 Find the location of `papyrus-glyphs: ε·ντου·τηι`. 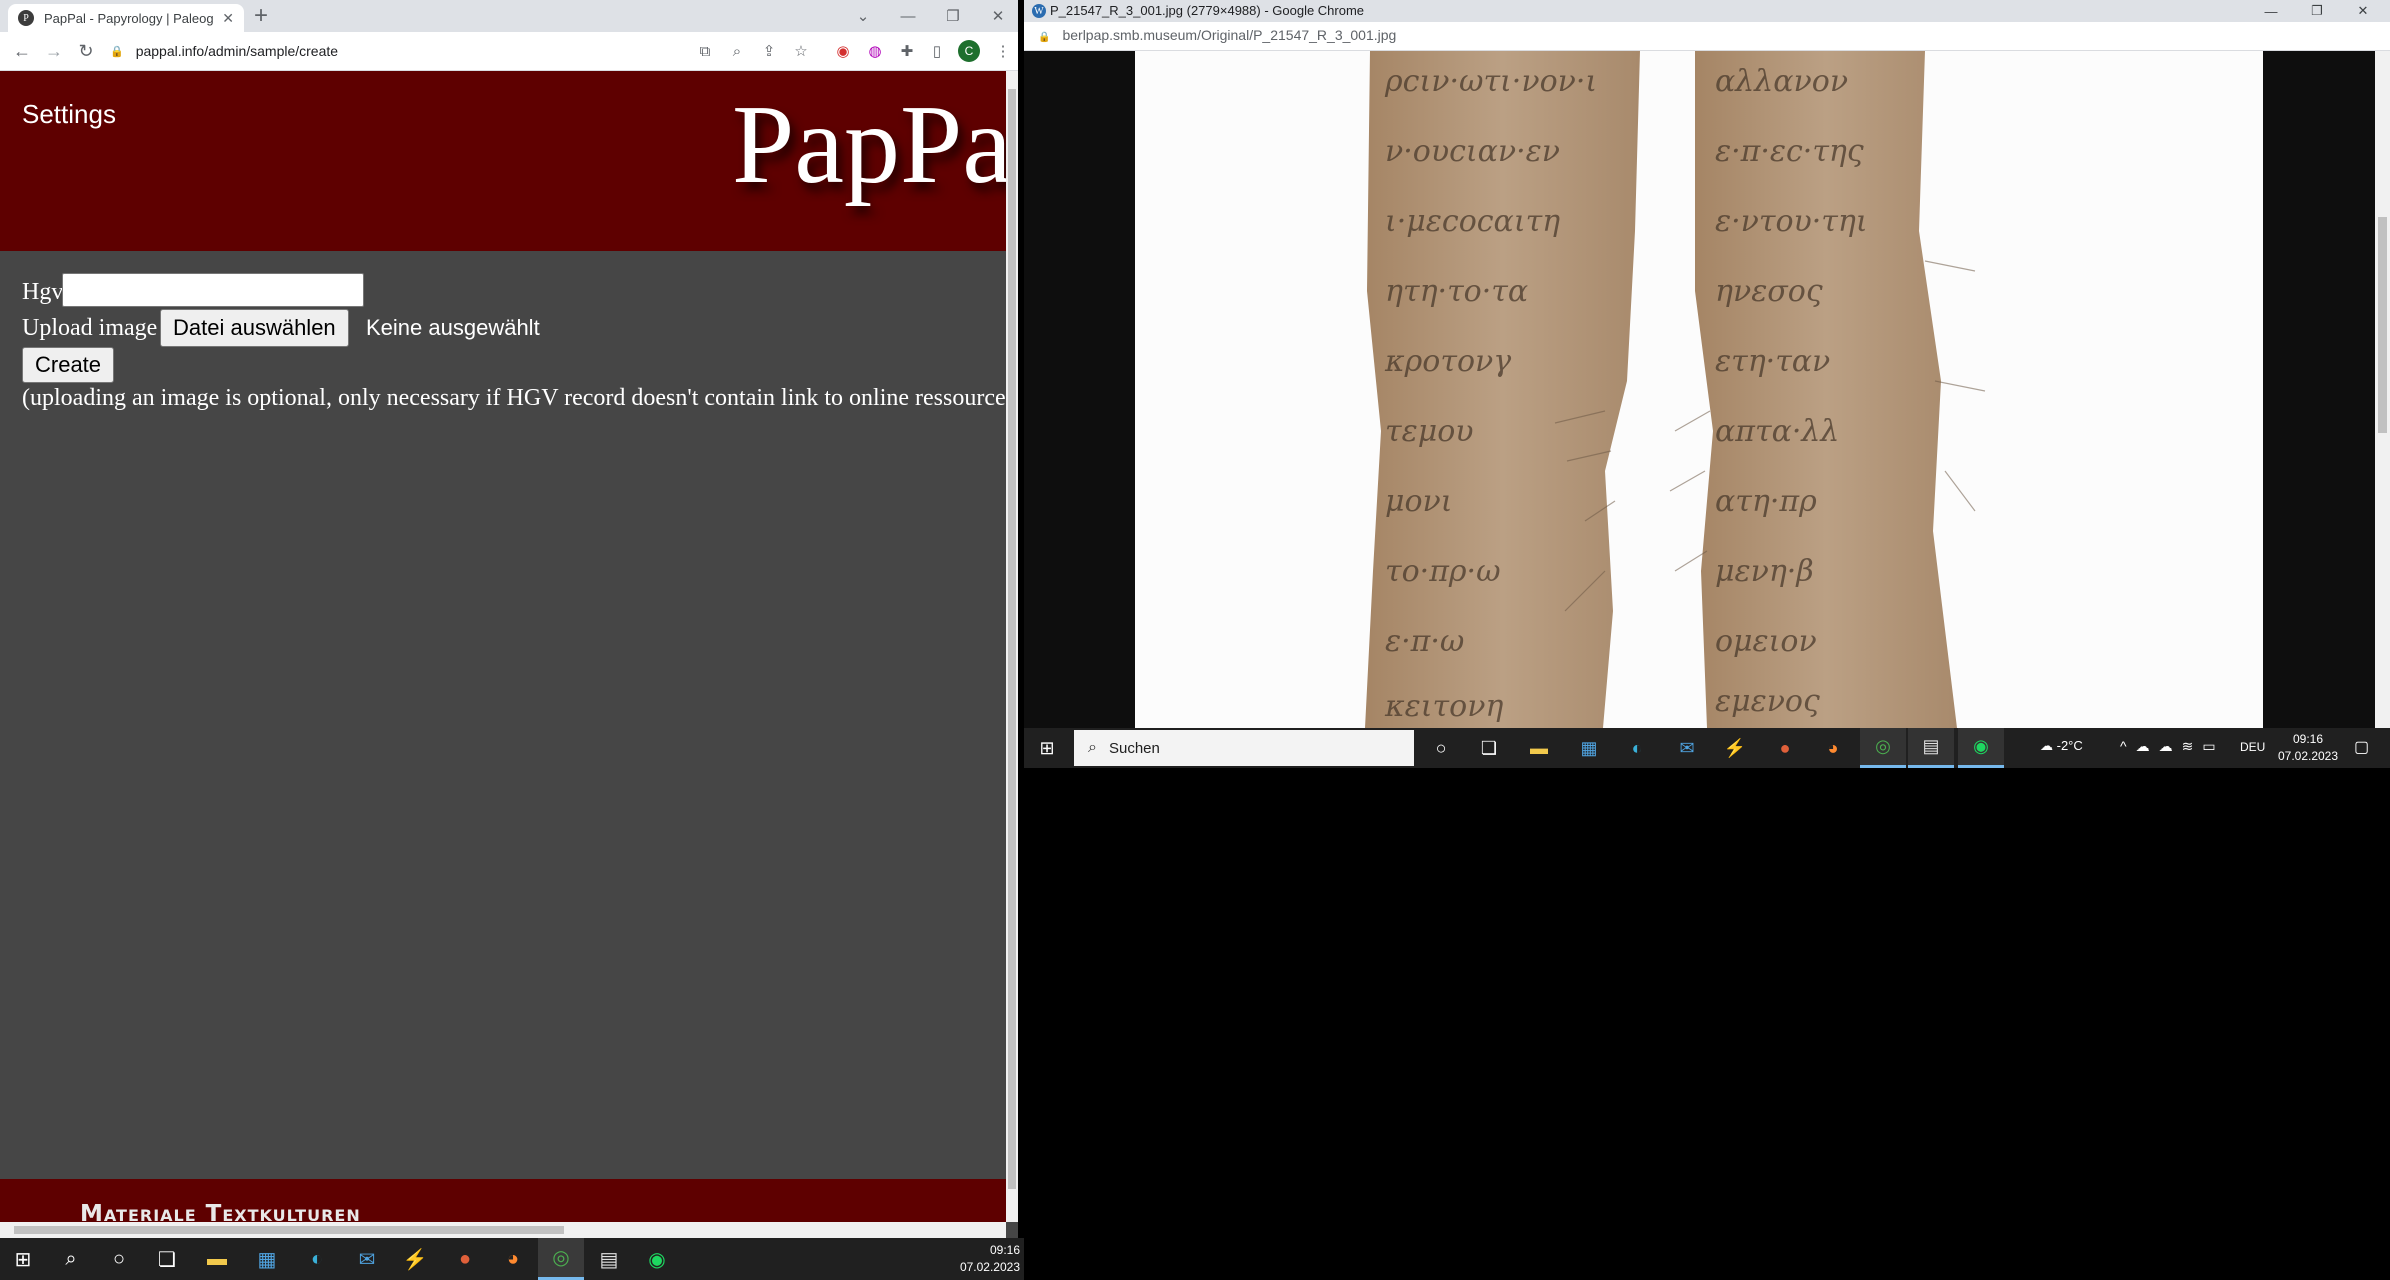

papyrus-glyphs: ε·ντου·τηι is located at coordinates (1791, 221).